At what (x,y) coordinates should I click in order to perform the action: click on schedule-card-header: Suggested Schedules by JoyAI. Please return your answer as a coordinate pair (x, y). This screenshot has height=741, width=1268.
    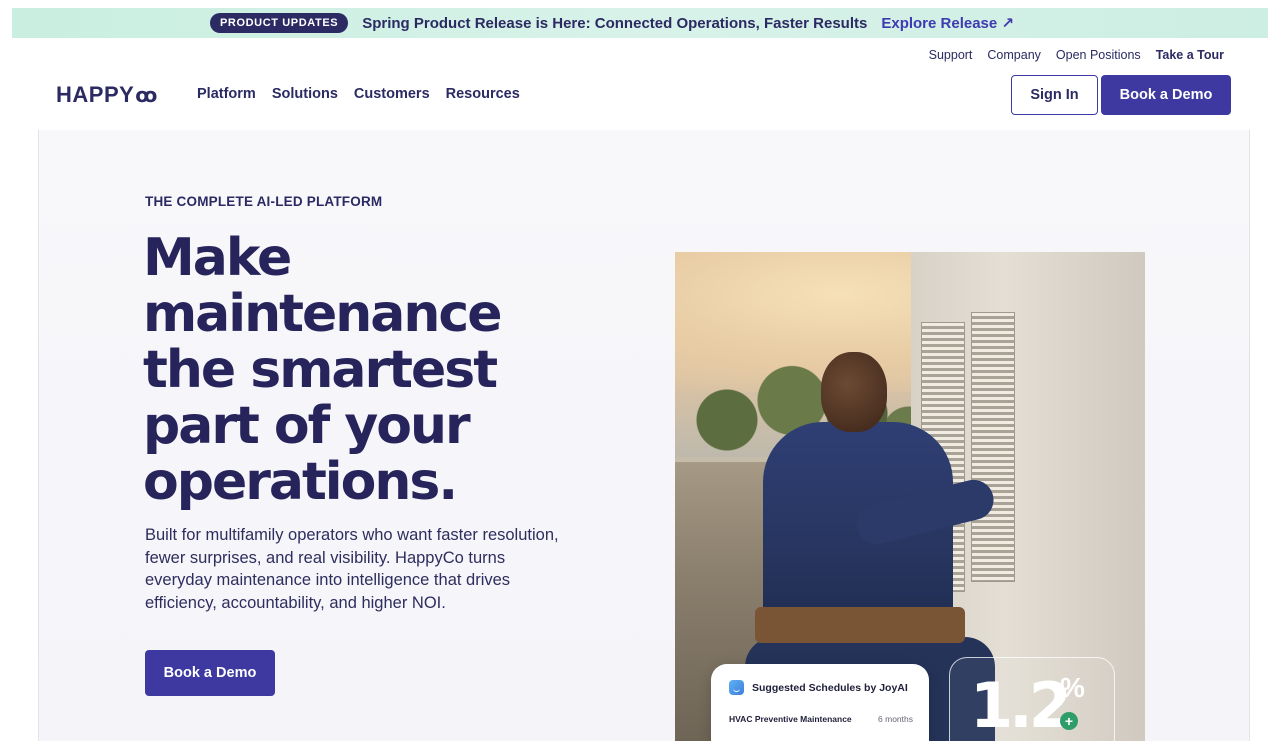
    Looking at the image, I should click on (818, 687).